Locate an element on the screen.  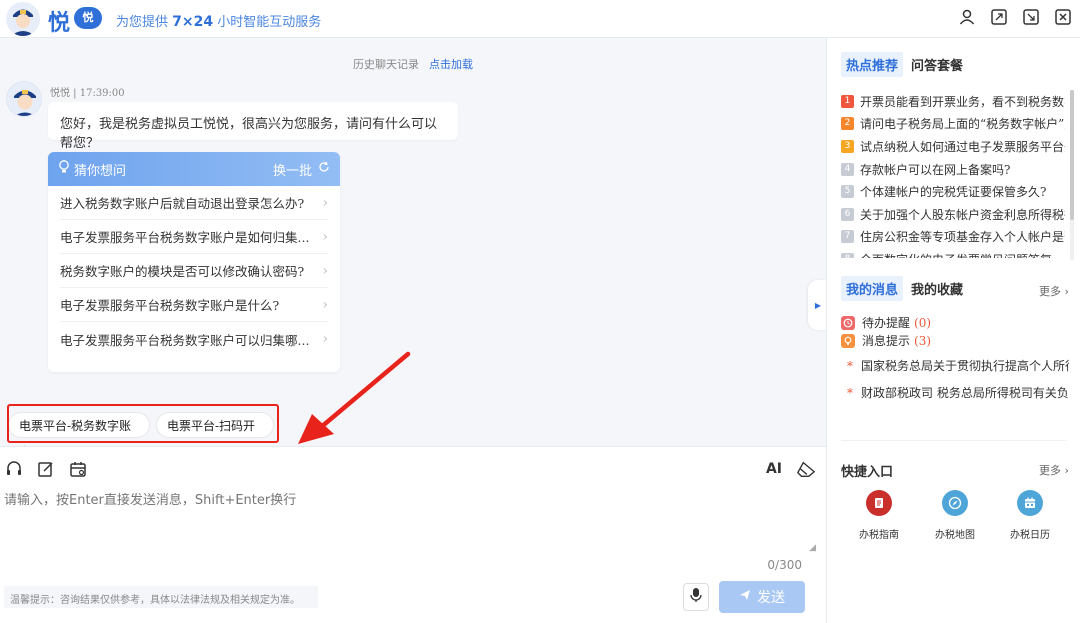
tagline-highlight: 7×24 is located at coordinates (193, 22).